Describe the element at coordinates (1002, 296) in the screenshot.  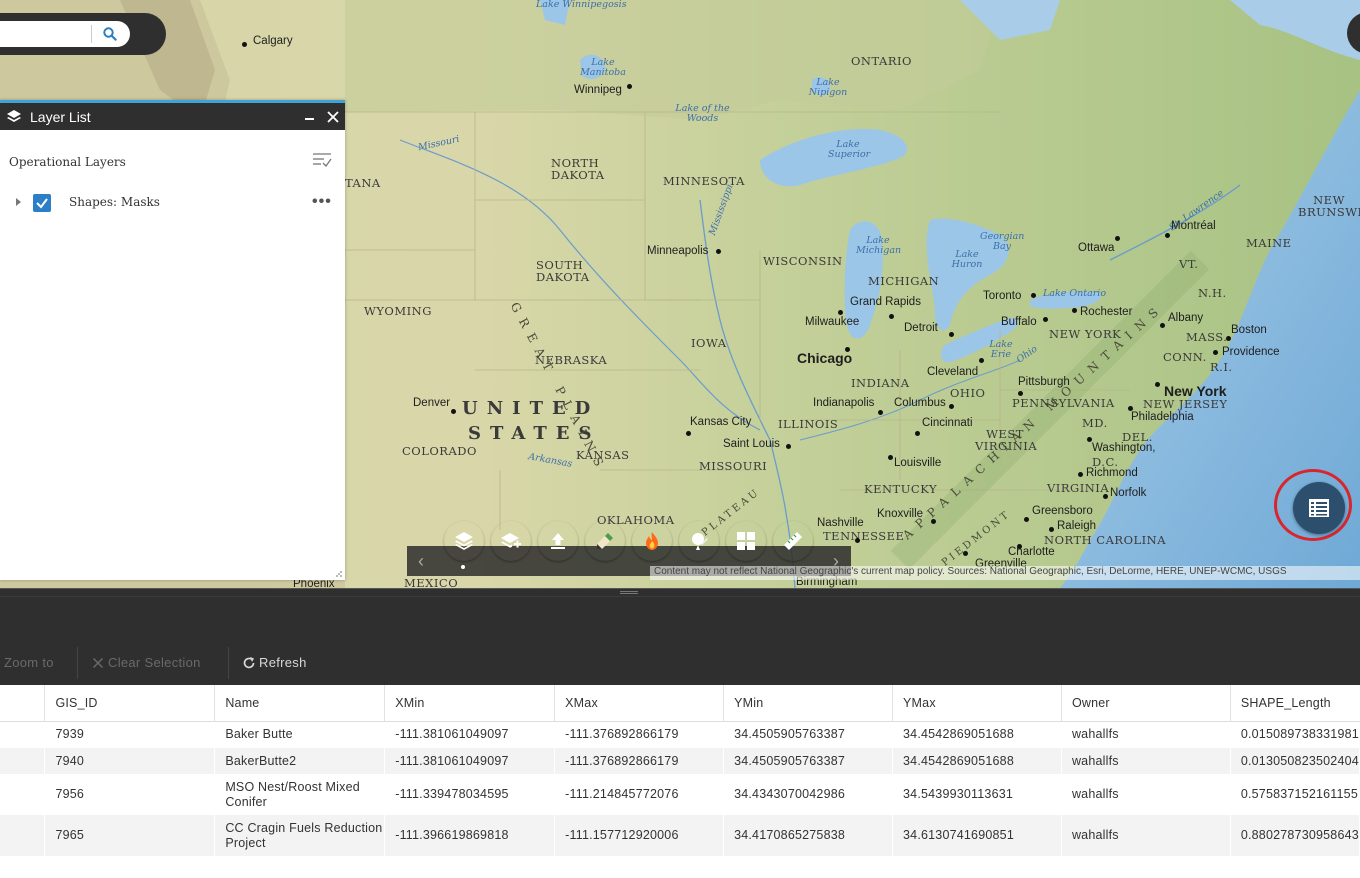
I see `map-label-city: Toronto` at that location.